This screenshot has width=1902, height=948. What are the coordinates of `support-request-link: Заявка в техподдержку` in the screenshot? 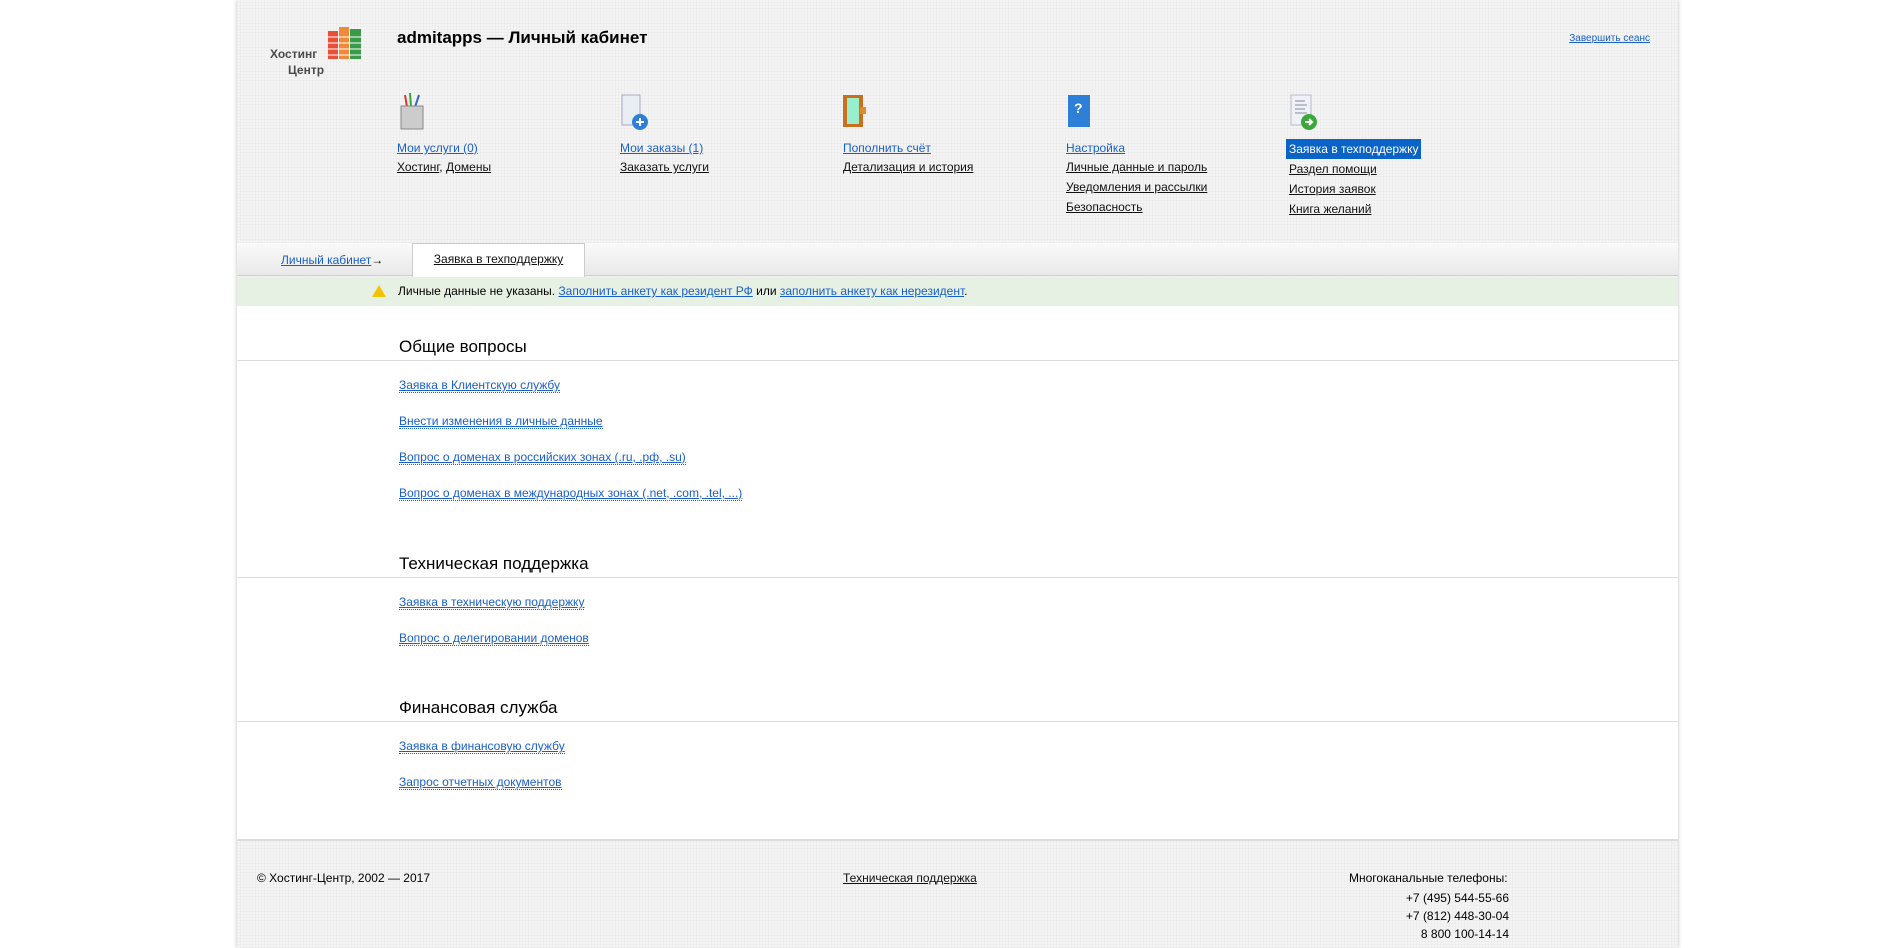 It's located at (1354, 149).